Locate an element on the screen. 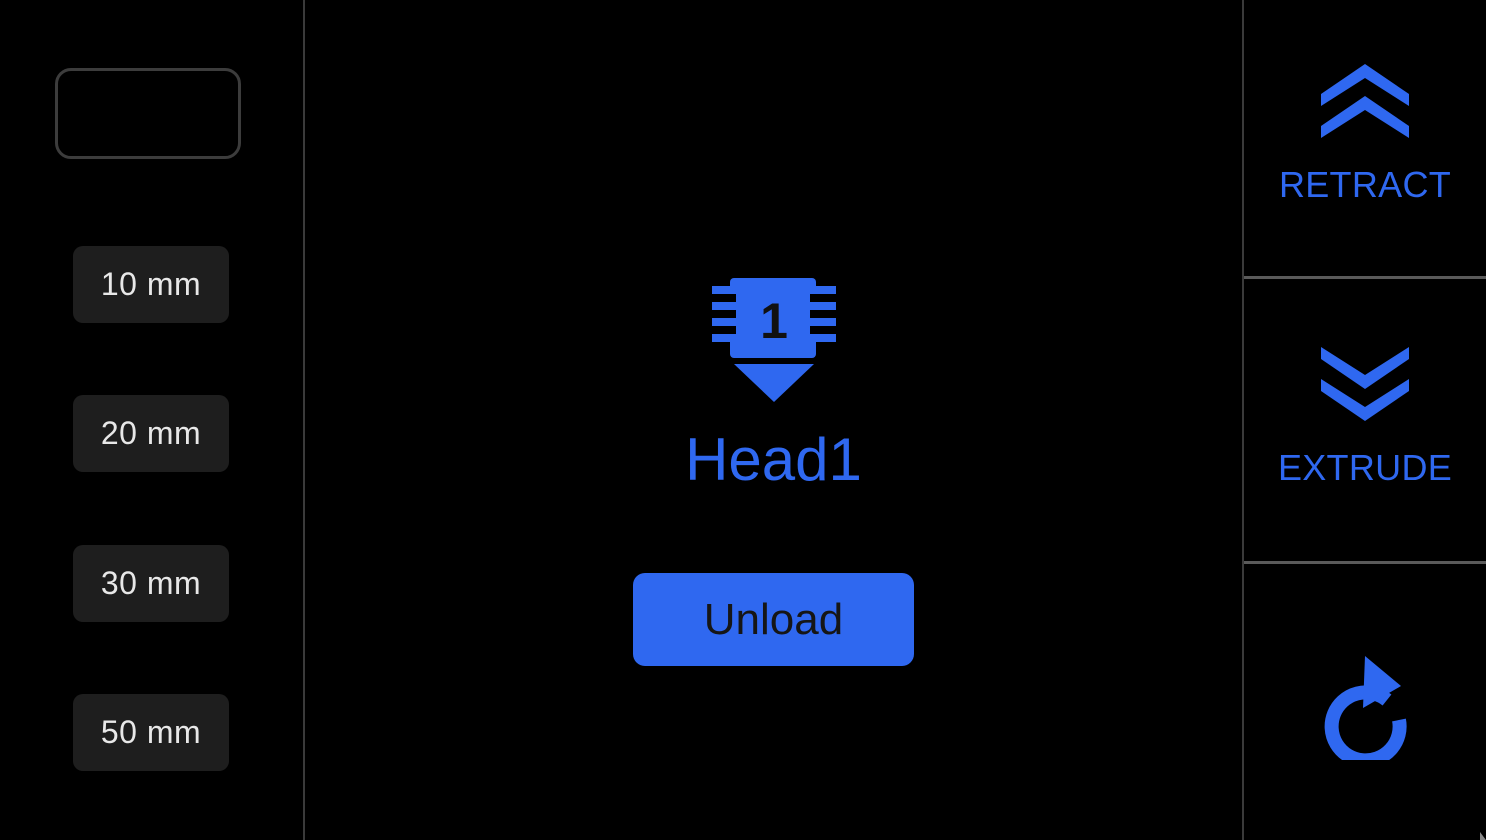 The height and width of the screenshot is (840, 1486). retract-label: RETRACT is located at coordinates (1365, 184).